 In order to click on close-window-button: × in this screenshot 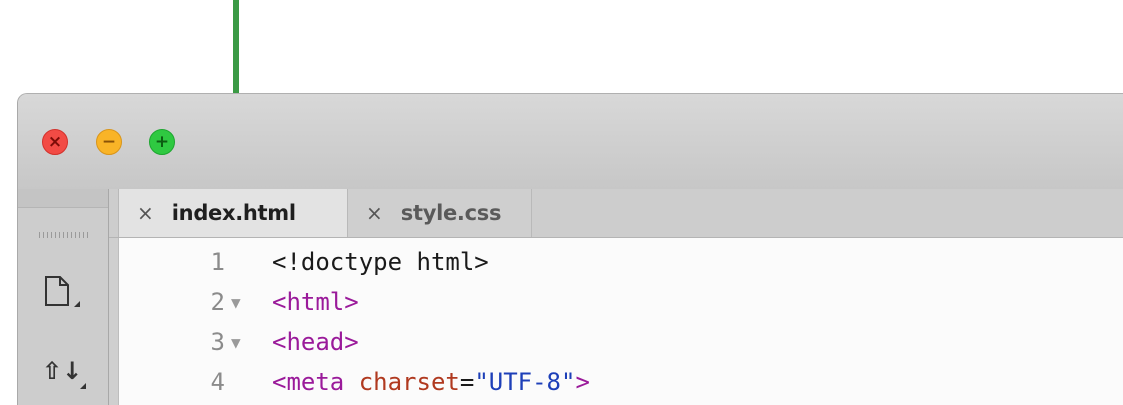, I will do `click(55, 142)`.